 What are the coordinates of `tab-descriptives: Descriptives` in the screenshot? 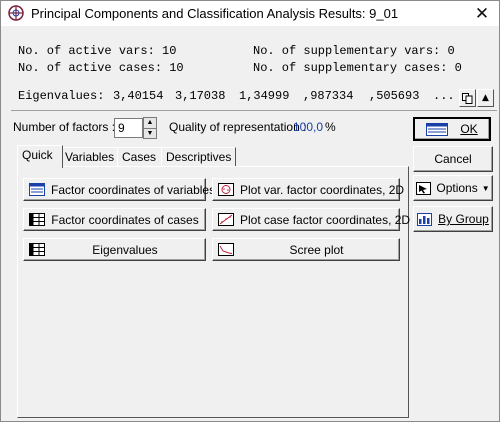 It's located at (198, 157).